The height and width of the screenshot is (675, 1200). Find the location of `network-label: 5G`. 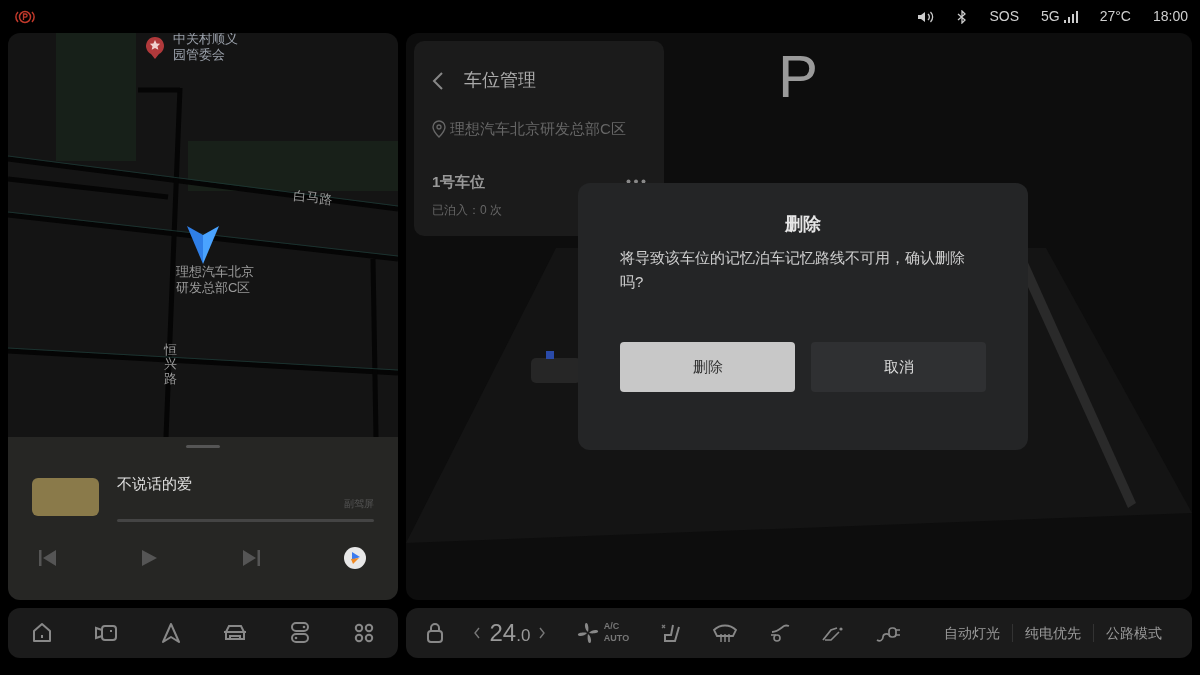

network-label: 5G is located at coordinates (1050, 16).